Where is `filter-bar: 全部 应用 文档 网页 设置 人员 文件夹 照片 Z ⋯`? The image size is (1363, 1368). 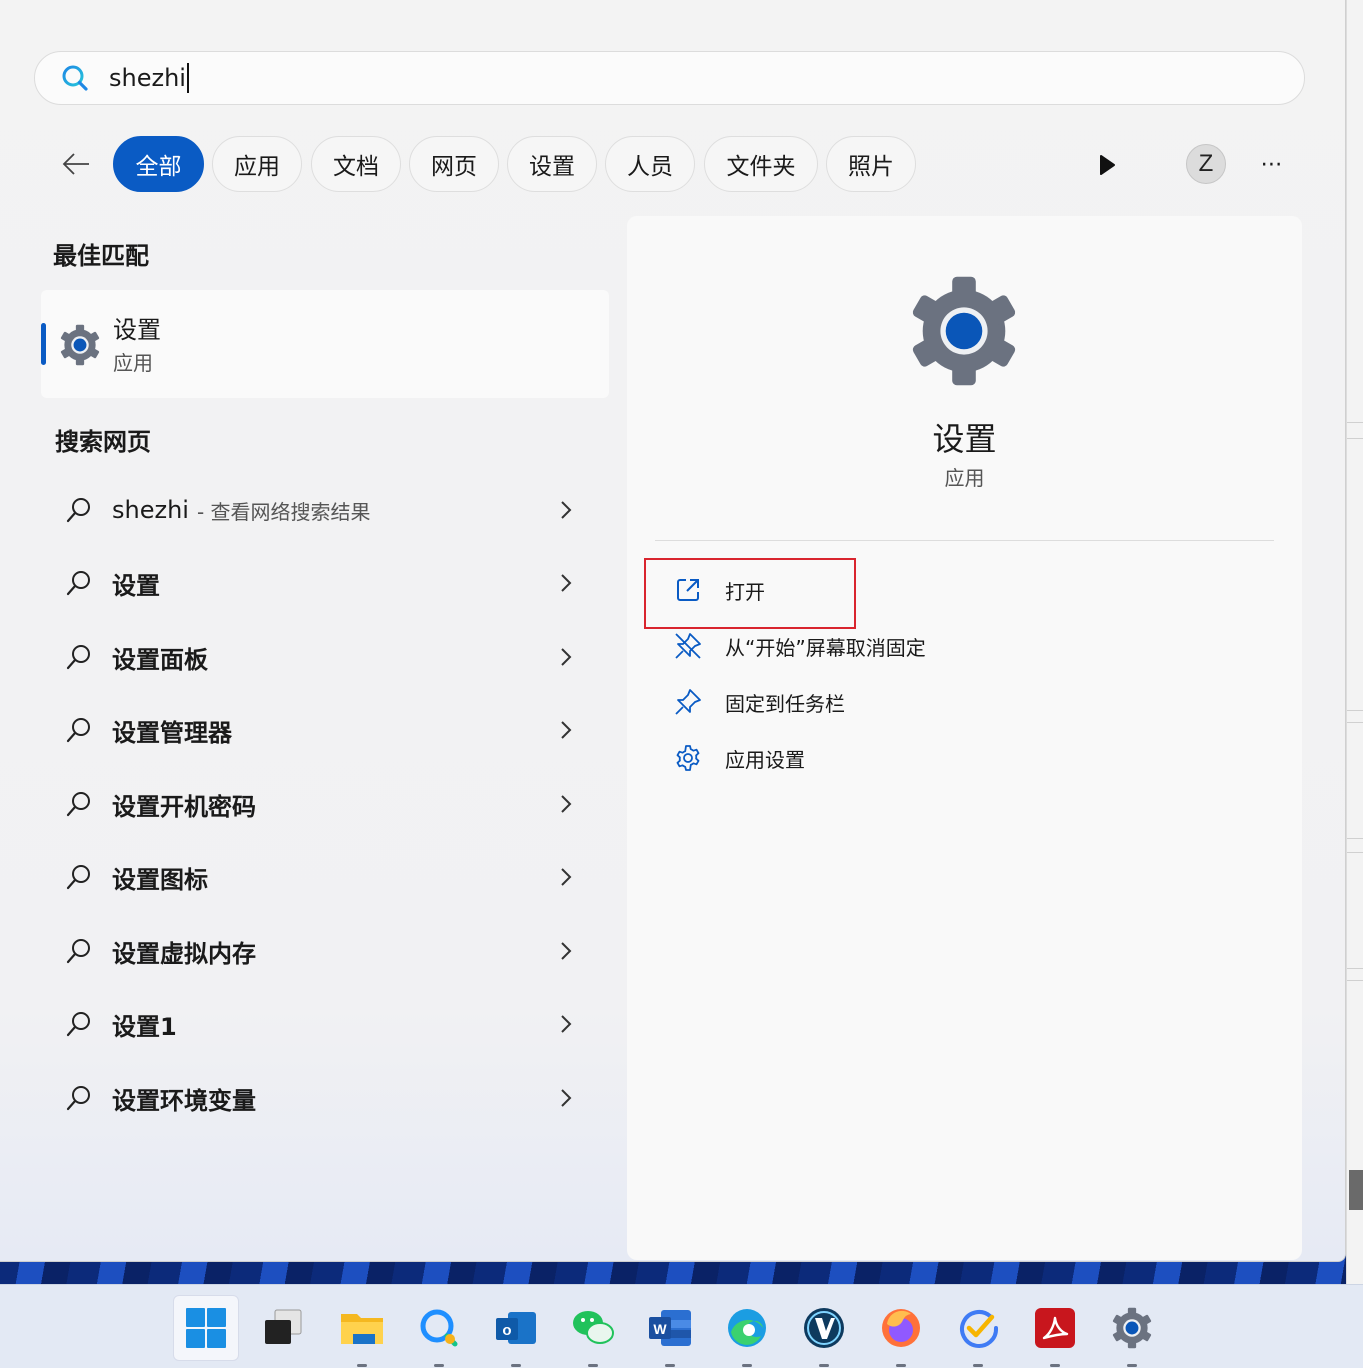
filter-bar: 全部 应用 文档 网页 设置 人员 文件夹 照片 Z ⋯ is located at coordinates (673, 164).